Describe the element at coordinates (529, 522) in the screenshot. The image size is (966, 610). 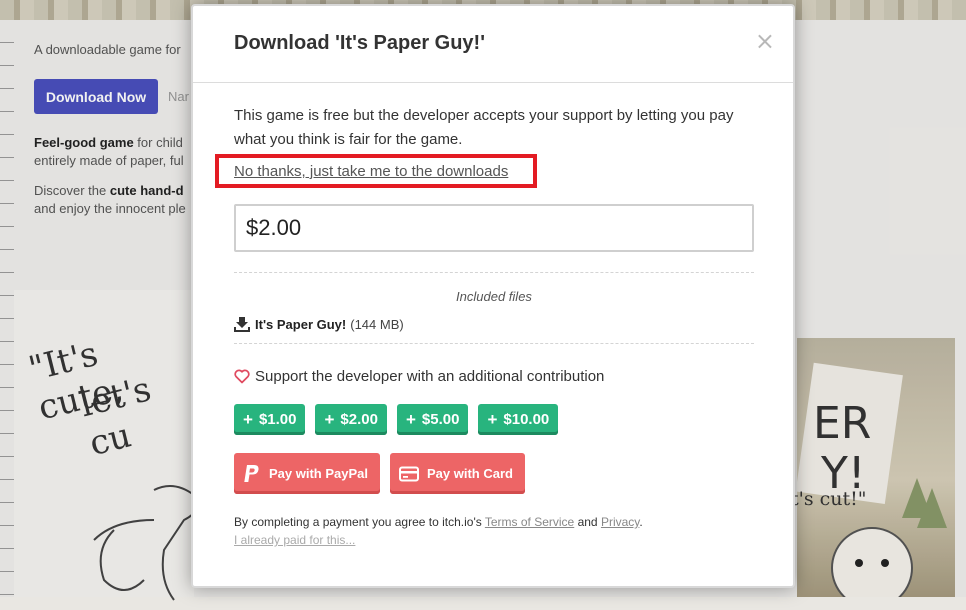
I see `terms-of-service-link: Terms of Service` at that location.